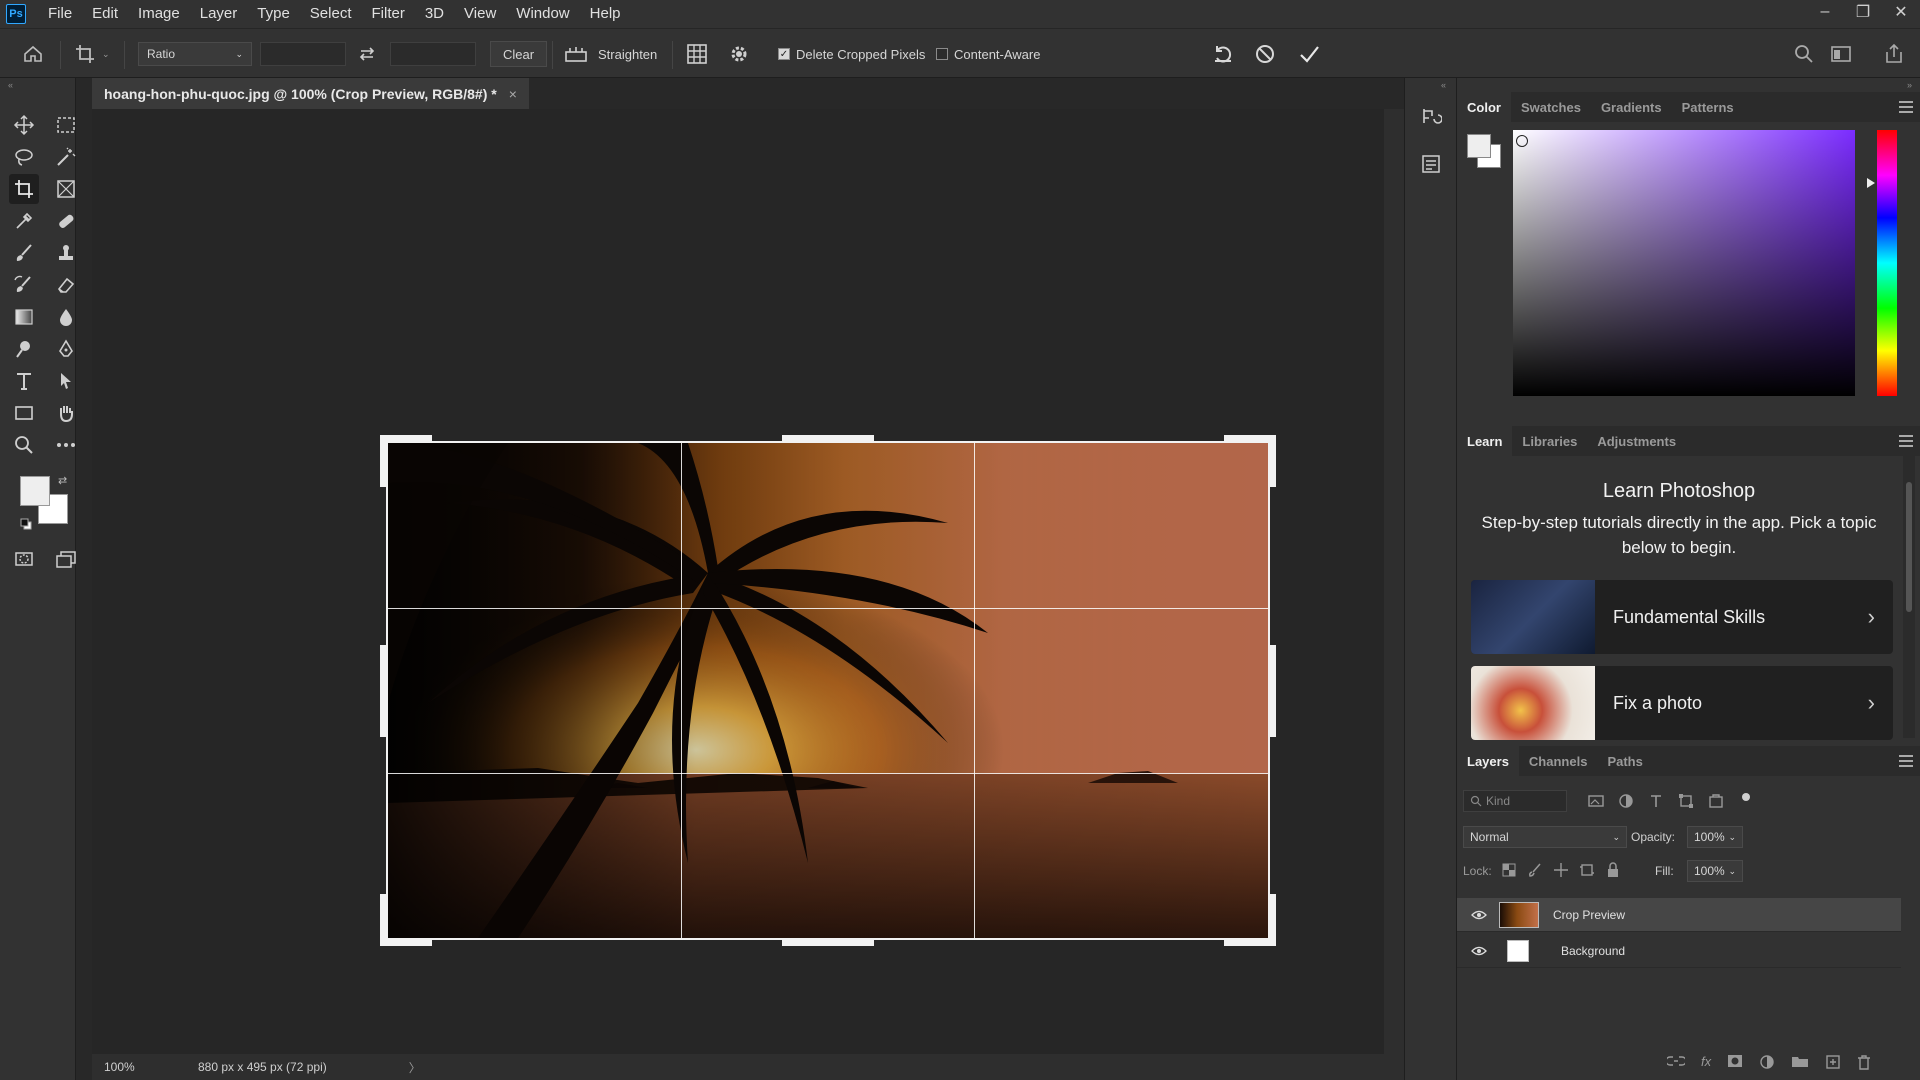 The height and width of the screenshot is (1080, 1920). What do you see at coordinates (1488, 761) in the screenshot?
I see `tab-layers: Layers` at bounding box center [1488, 761].